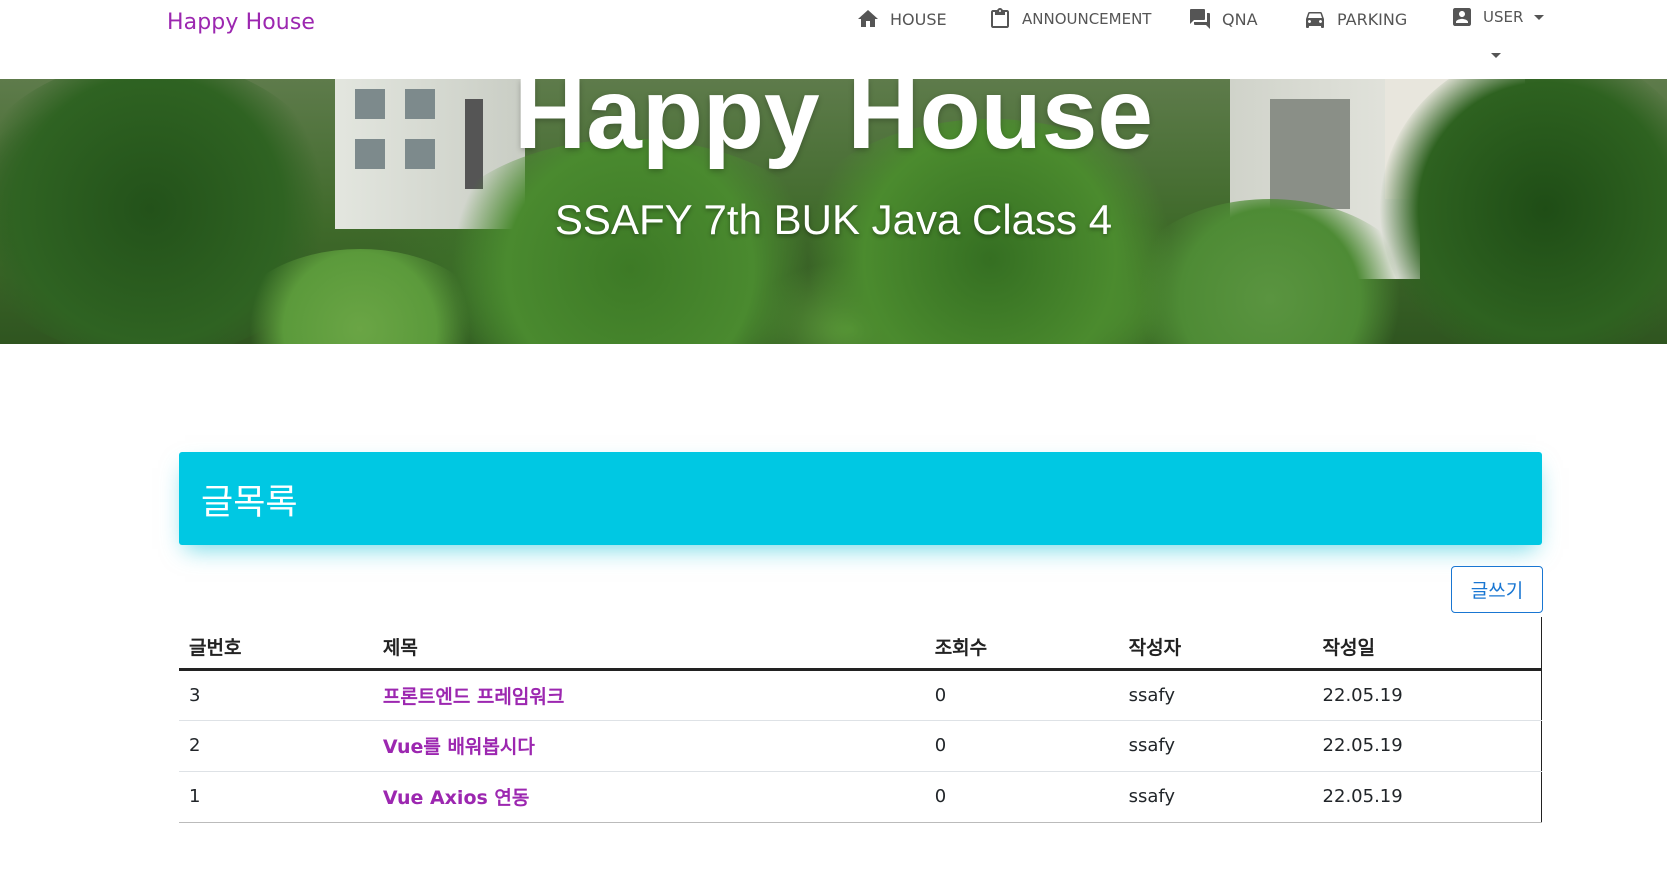 The width and height of the screenshot is (1667, 887). Describe the element at coordinates (1427, 644) in the screenshot. I see `column-header-date: 작성일` at that location.